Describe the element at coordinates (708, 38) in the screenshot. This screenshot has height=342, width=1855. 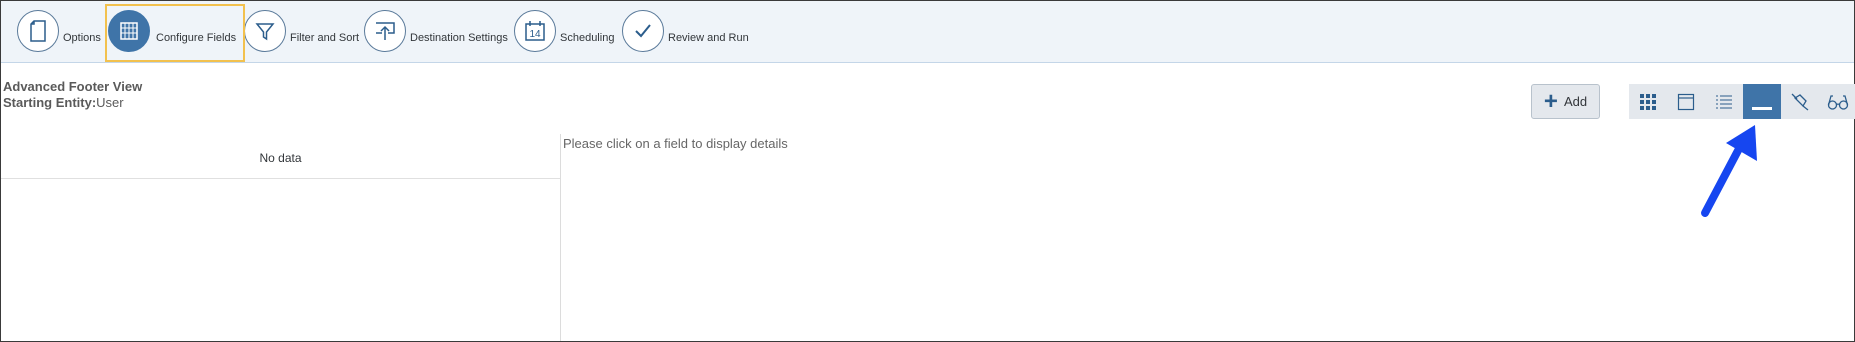
I see `step-label: Review and Run` at that location.